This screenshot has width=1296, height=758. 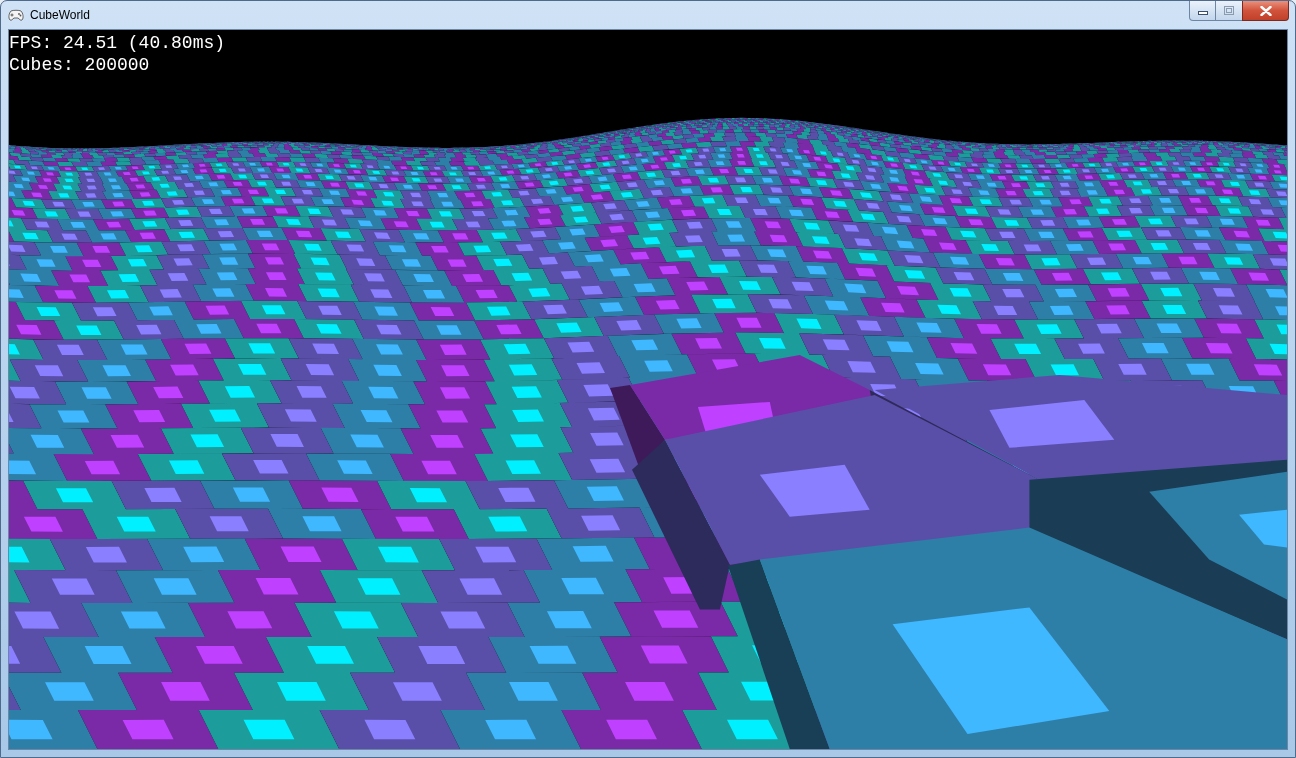 What do you see at coordinates (117, 43) in the screenshot?
I see `hud-stat-text: FPS: 24.51 (40.80ms)` at bounding box center [117, 43].